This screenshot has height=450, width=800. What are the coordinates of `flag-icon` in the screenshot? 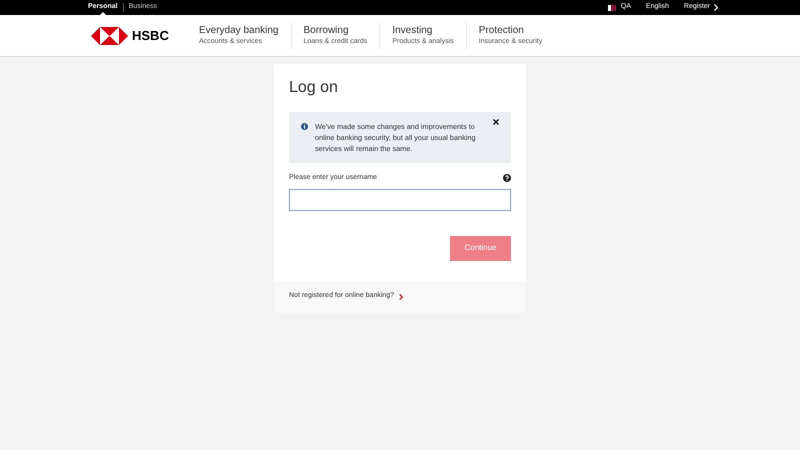 It's located at (612, 7).